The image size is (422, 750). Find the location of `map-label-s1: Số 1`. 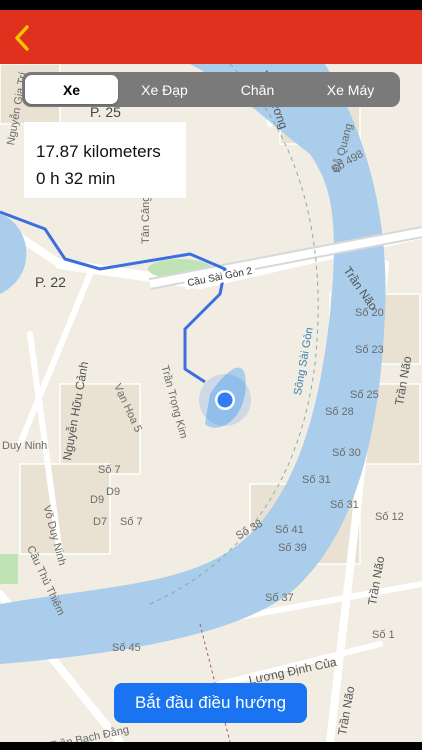

map-label-s1: Số 1 is located at coordinates (383, 635).